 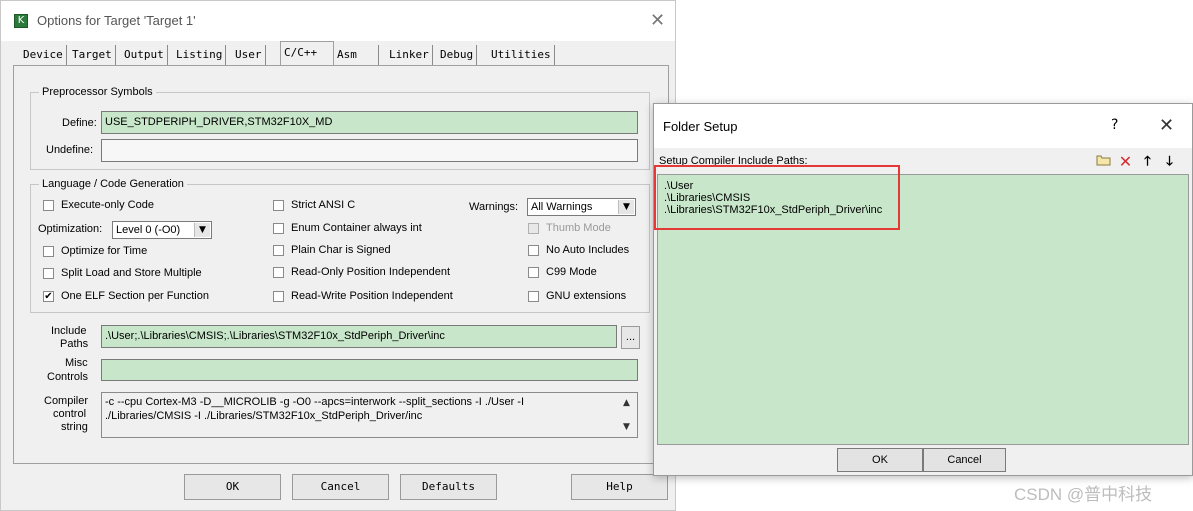 What do you see at coordinates (370, 272) in the screenshot?
I see `ro-pos-label: Read-Only Position Independent` at bounding box center [370, 272].